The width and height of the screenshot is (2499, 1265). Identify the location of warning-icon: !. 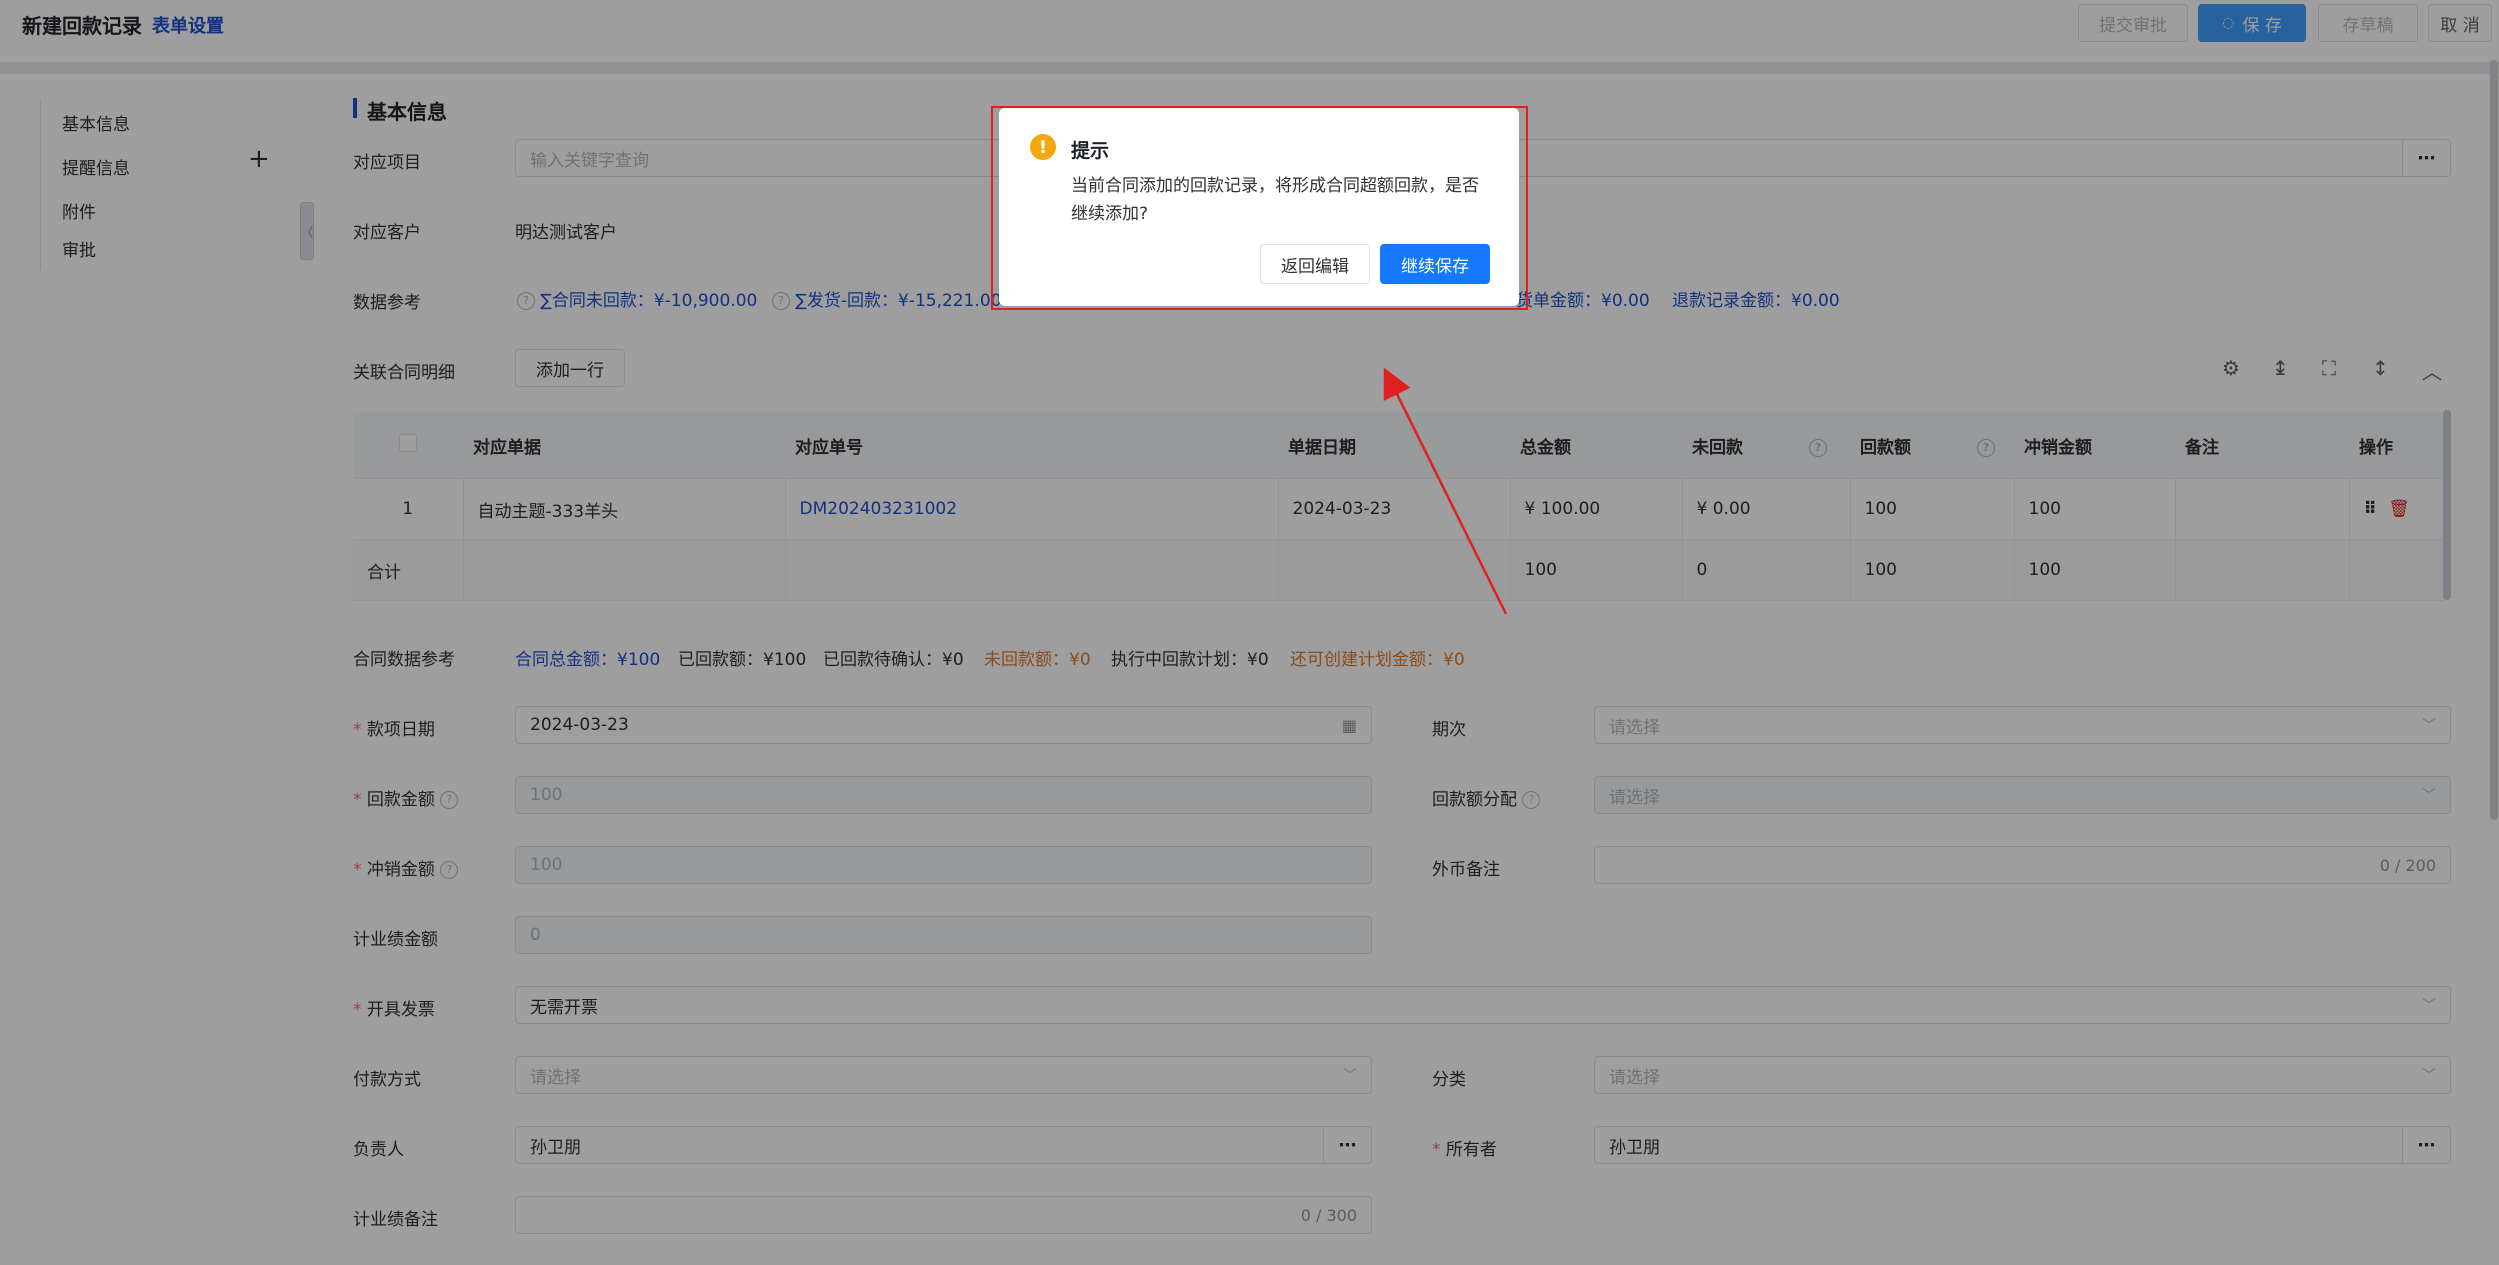
(1043, 147).